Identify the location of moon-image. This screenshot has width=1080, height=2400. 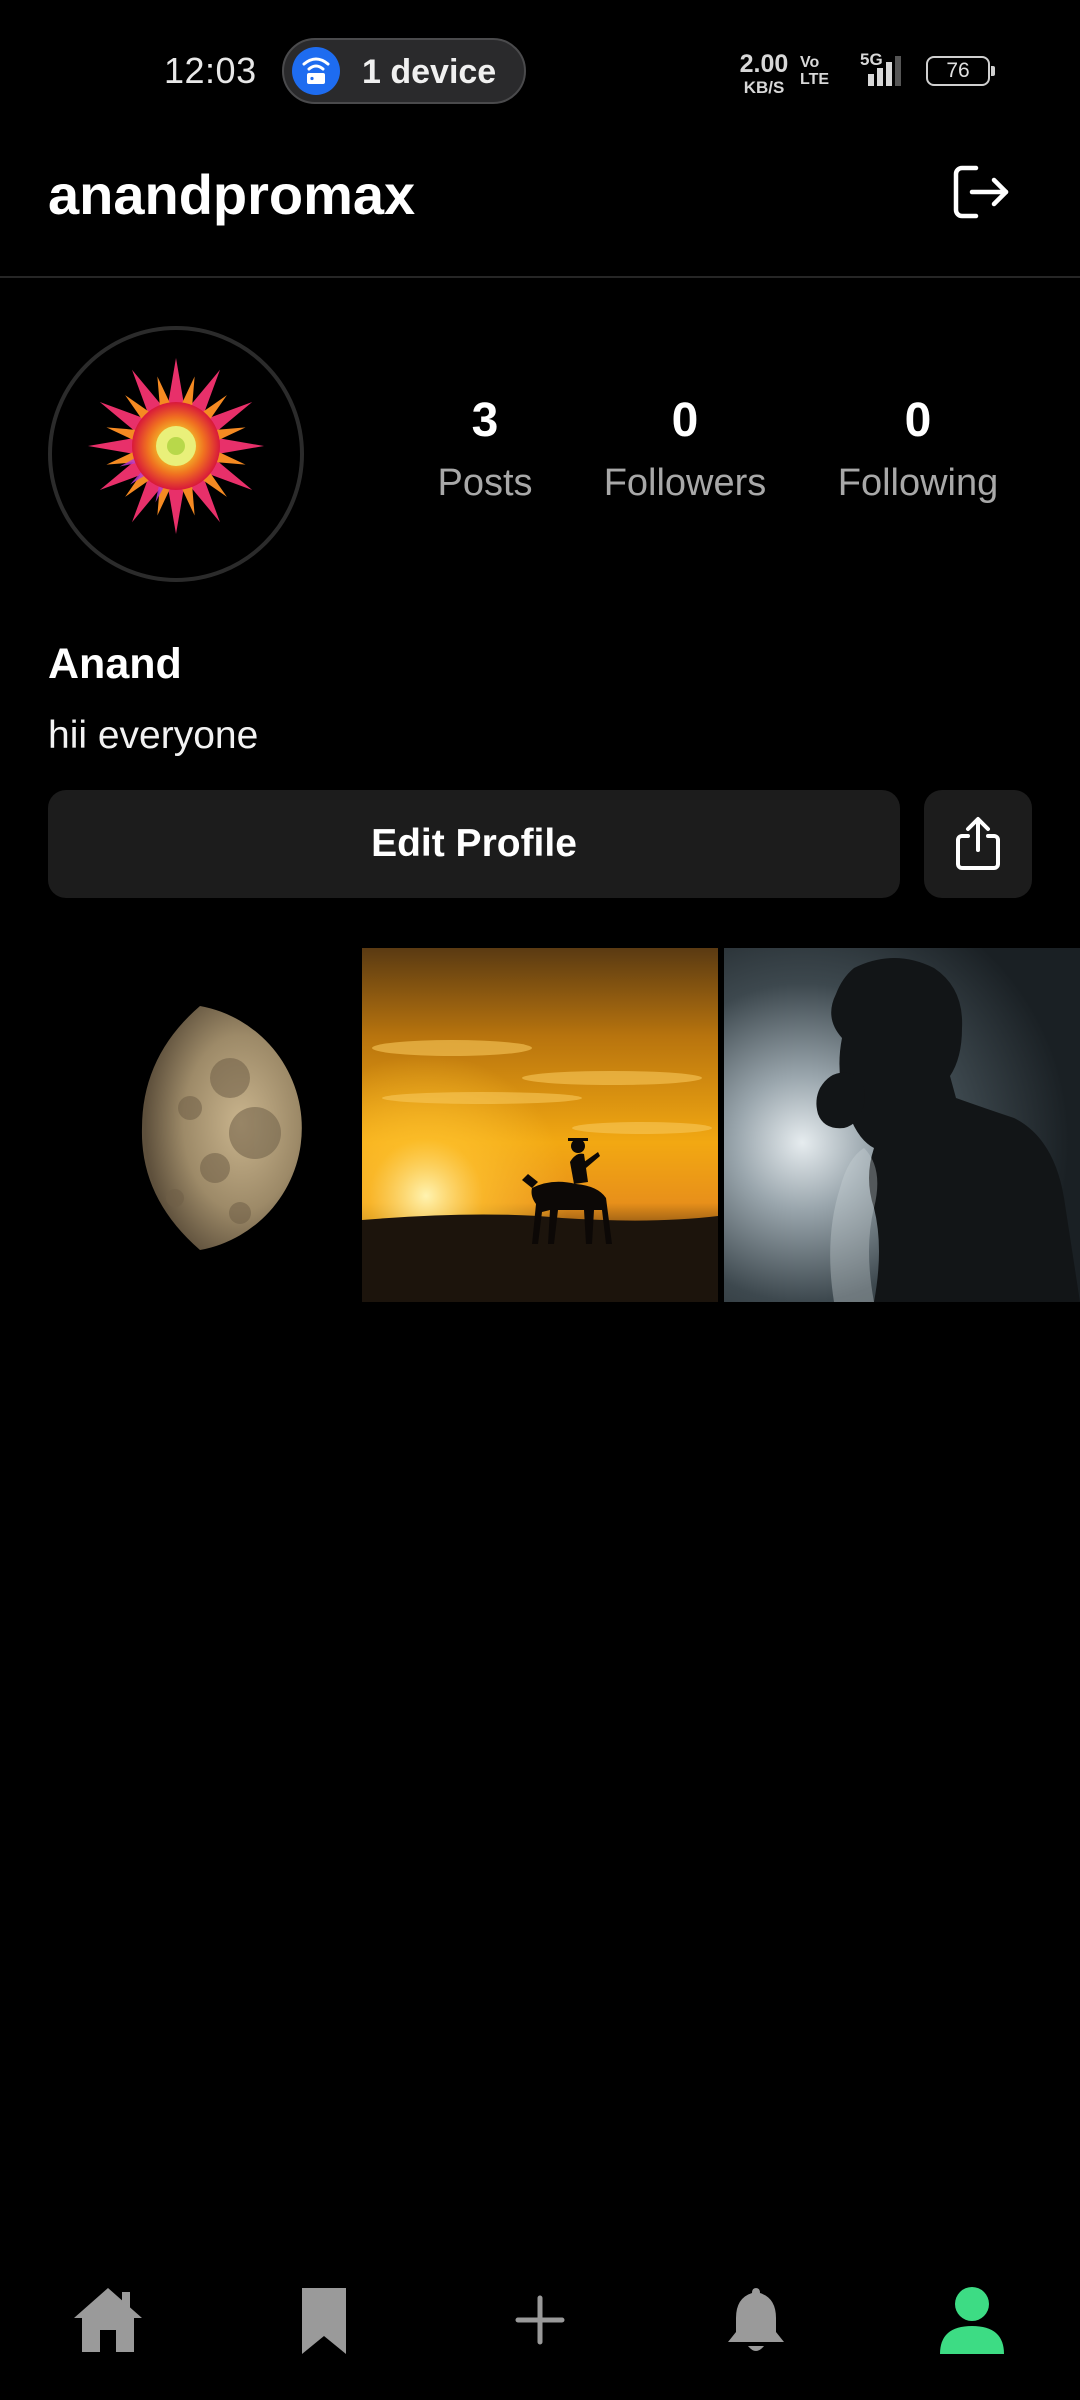
(178, 1125).